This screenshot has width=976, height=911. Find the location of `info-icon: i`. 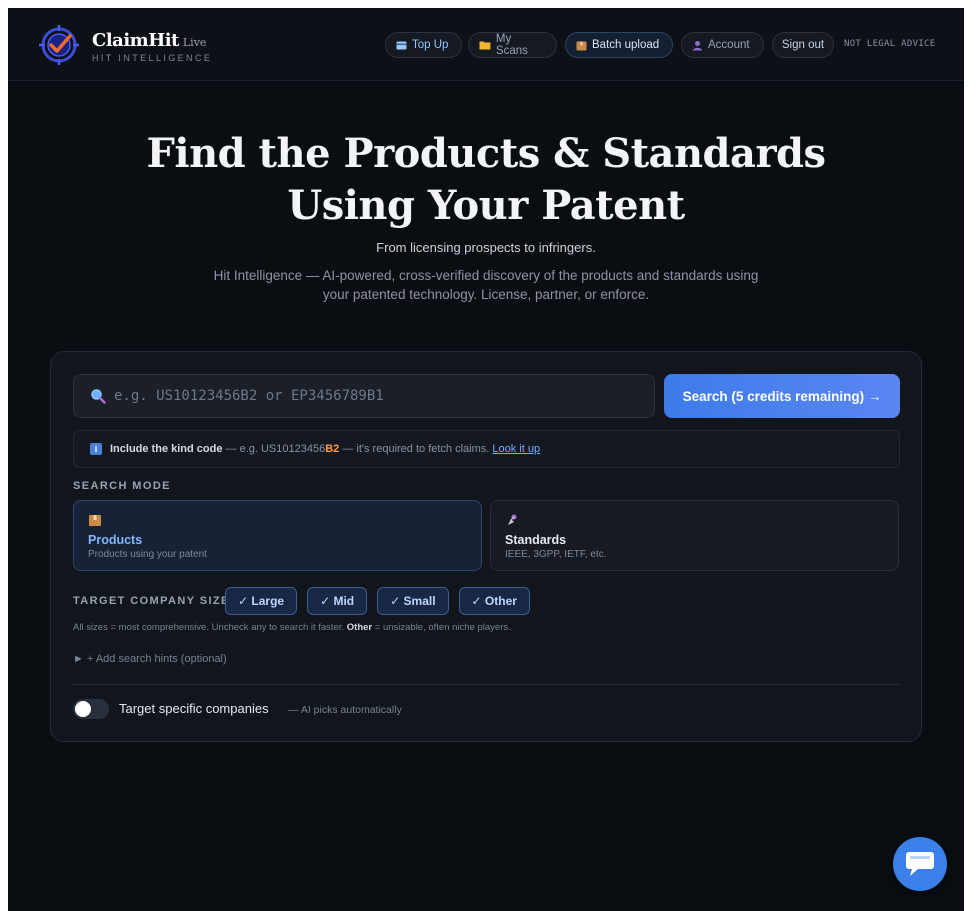

info-icon: i is located at coordinates (96, 449).